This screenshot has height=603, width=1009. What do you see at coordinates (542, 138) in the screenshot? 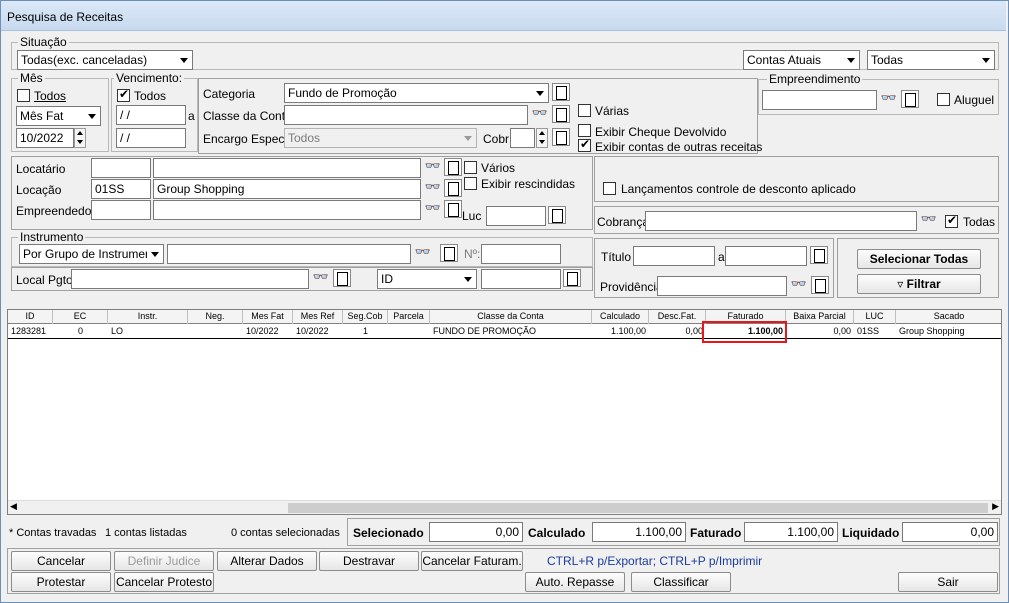
I see `cobr-spinner` at bounding box center [542, 138].